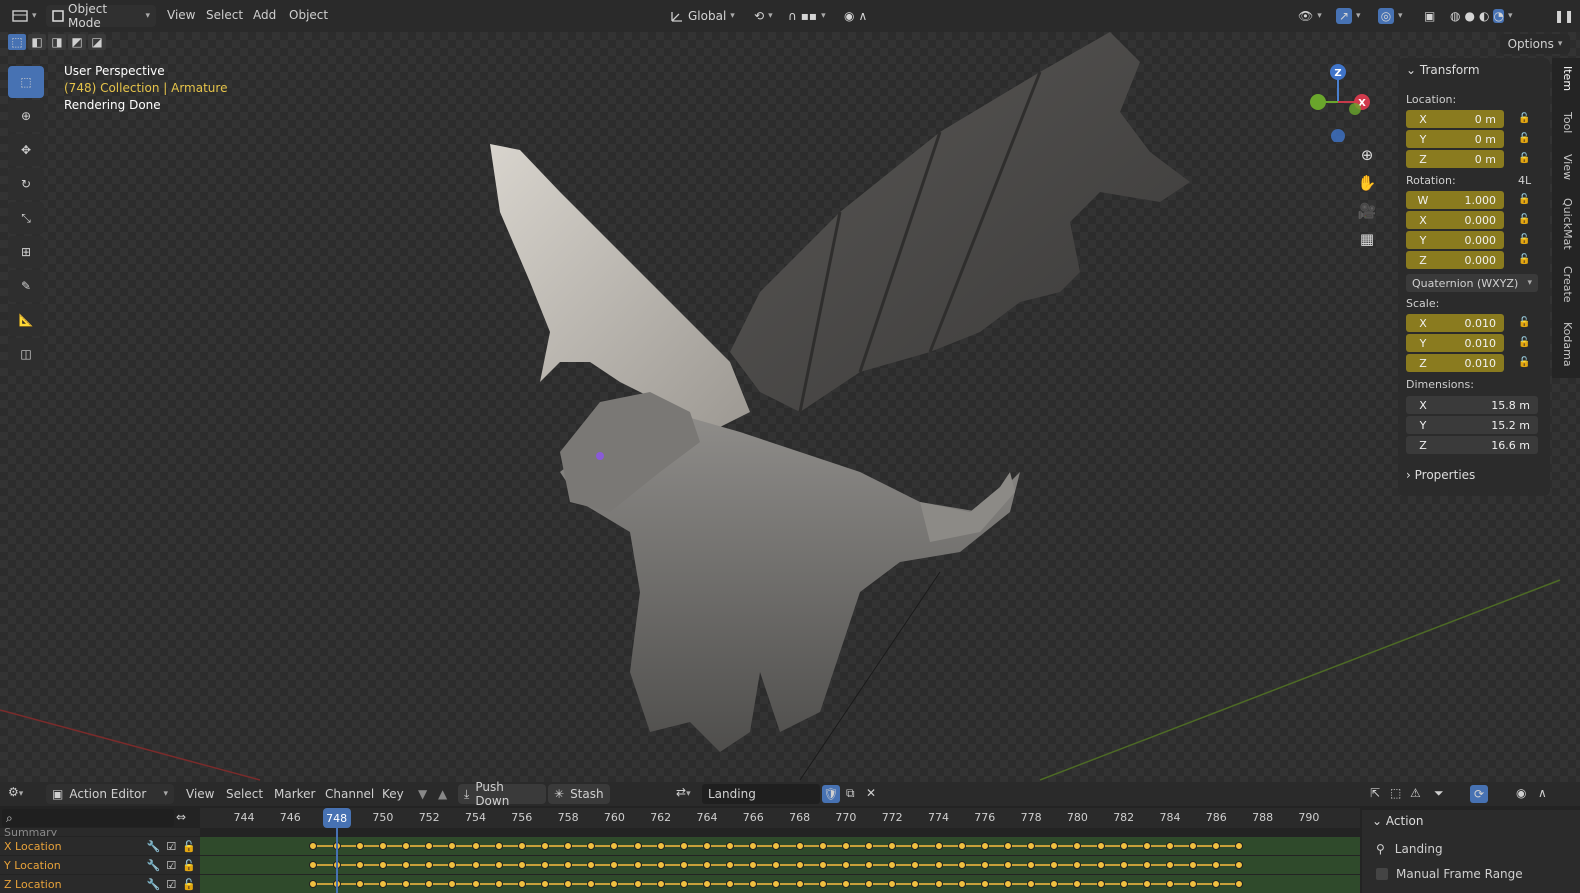 The height and width of the screenshot is (893, 1580). Describe the element at coordinates (181, 817) in the screenshot. I see `swap-arrows-icon: ⇔` at that location.